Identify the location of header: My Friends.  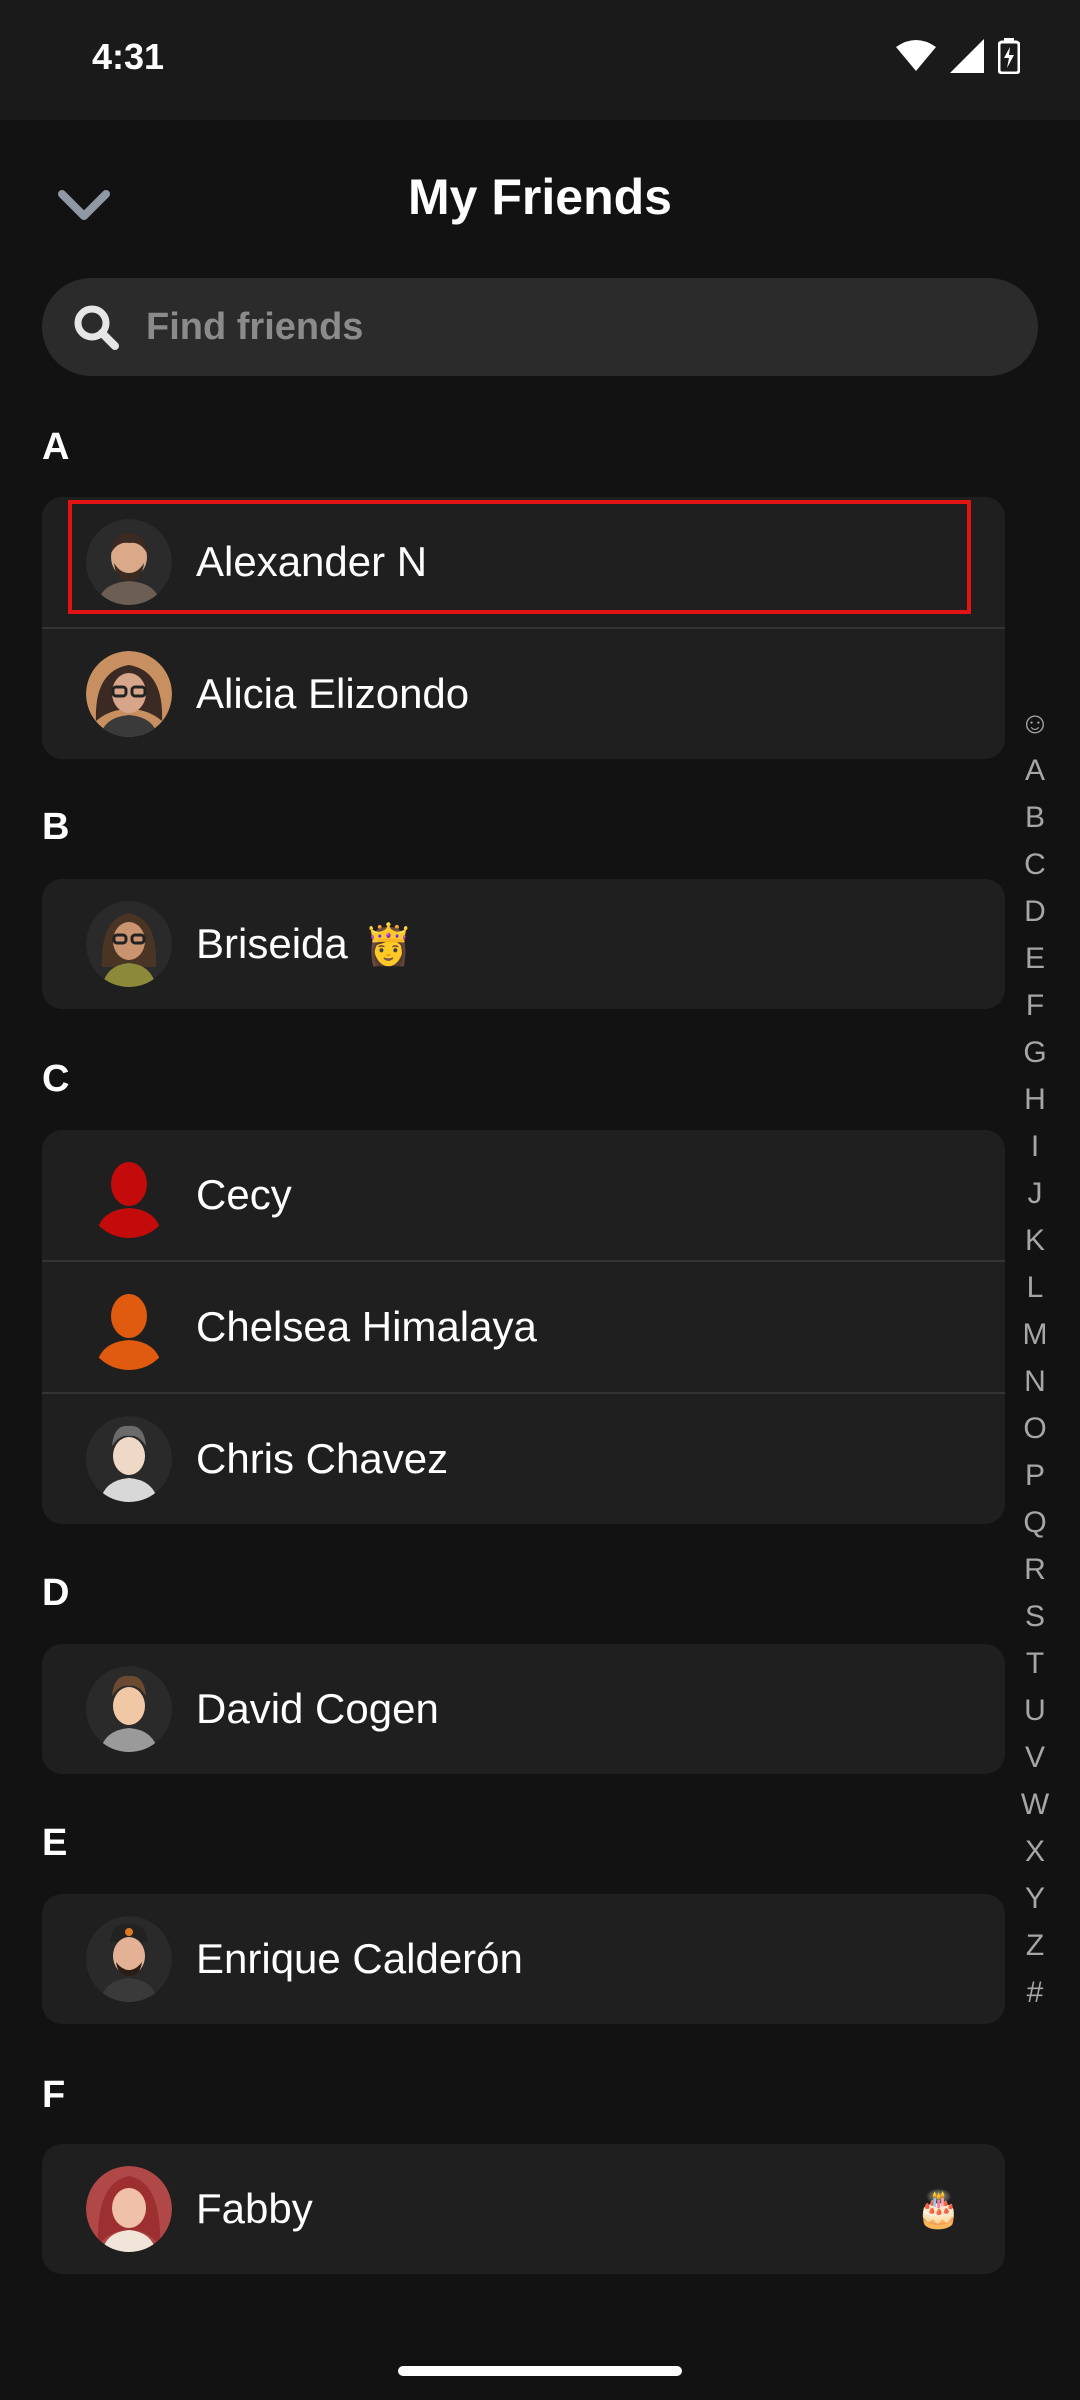
(540, 200).